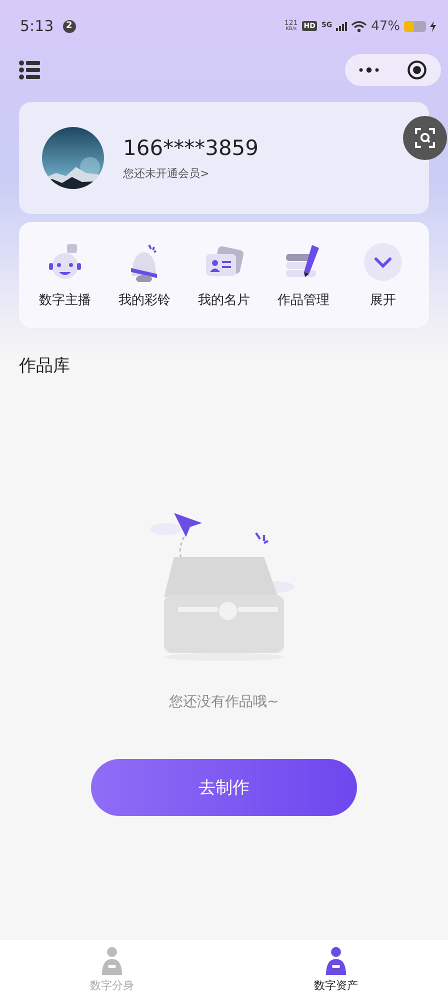 This screenshot has width=448, height=1000. I want to click on battery-icon, so click(415, 26).